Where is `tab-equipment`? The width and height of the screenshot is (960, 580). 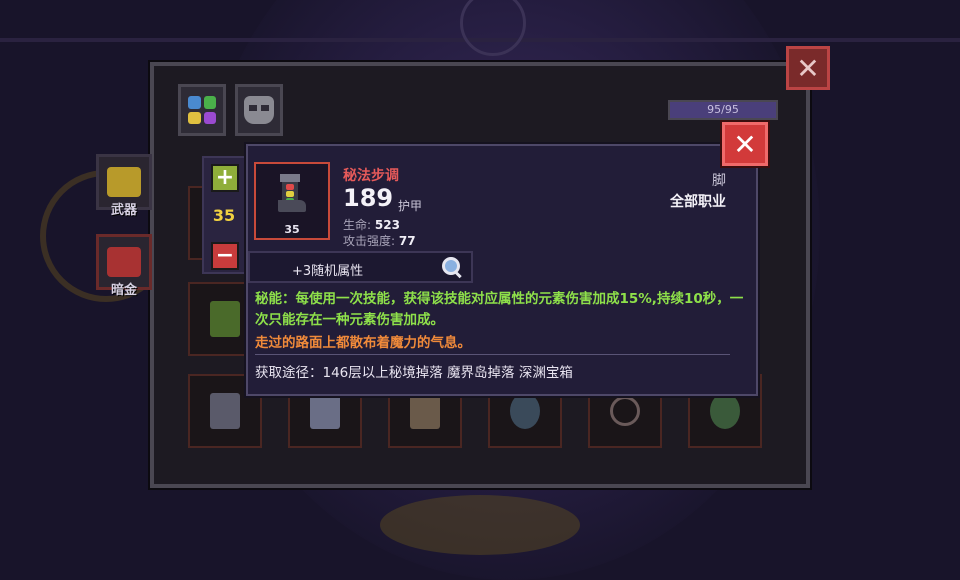
tab-equipment is located at coordinates (202, 110).